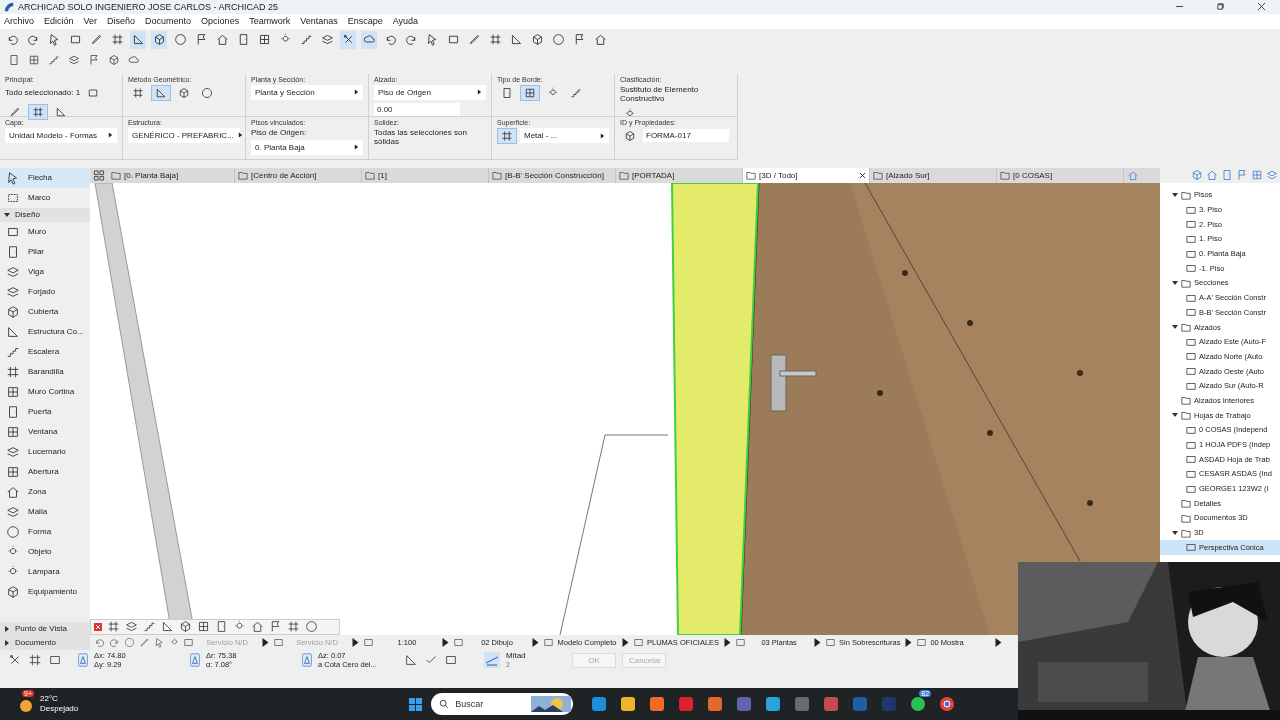 Image resolution: width=1280 pixels, height=720 pixels. Describe the element at coordinates (45, 231) in the screenshot. I see `tool-item: Muro` at that location.